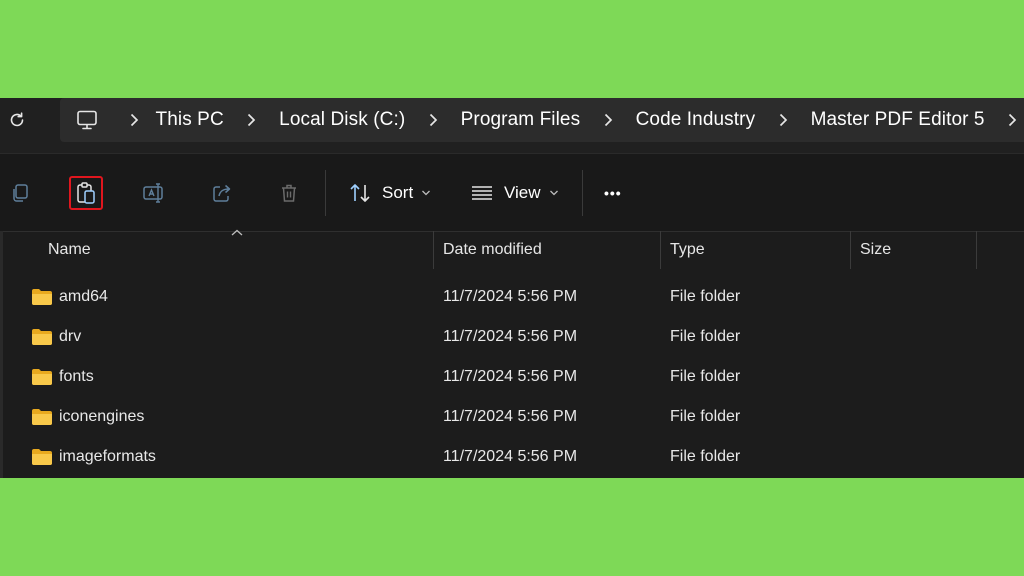 The height and width of the screenshot is (576, 1024). Describe the element at coordinates (342, 120) in the screenshot. I see `breadcrumb-local-disk: Local Disk (C:)` at that location.